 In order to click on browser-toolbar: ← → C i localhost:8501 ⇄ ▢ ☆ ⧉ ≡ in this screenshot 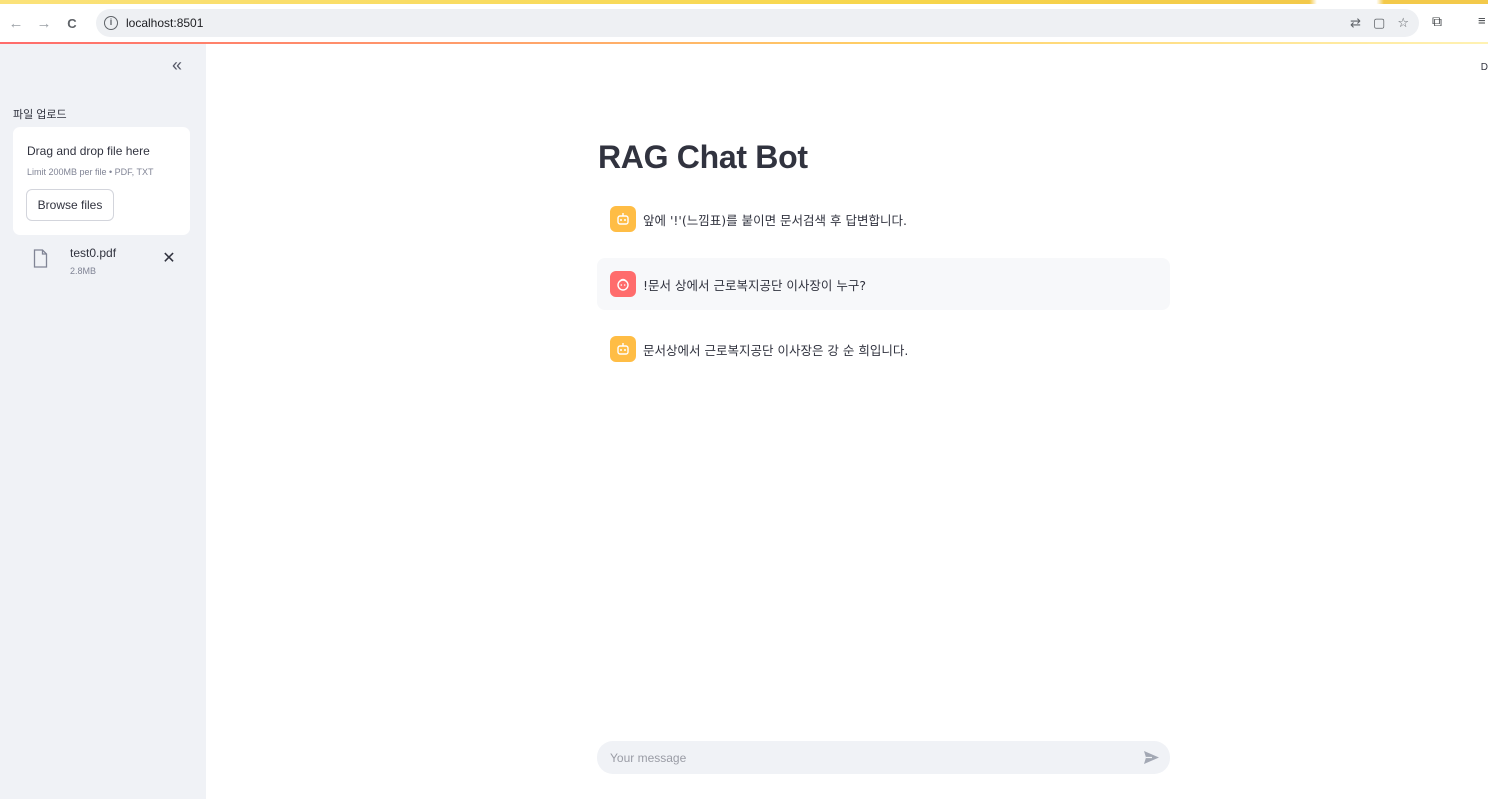, I will do `click(744, 23)`.